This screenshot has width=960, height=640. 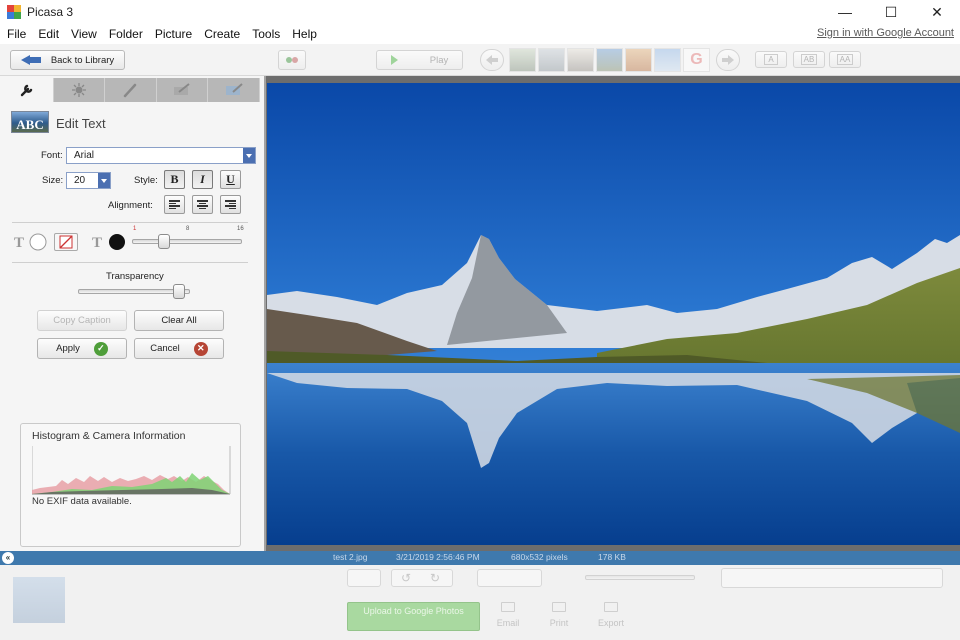 What do you see at coordinates (202, 204) in the screenshot?
I see `align-center-button` at bounding box center [202, 204].